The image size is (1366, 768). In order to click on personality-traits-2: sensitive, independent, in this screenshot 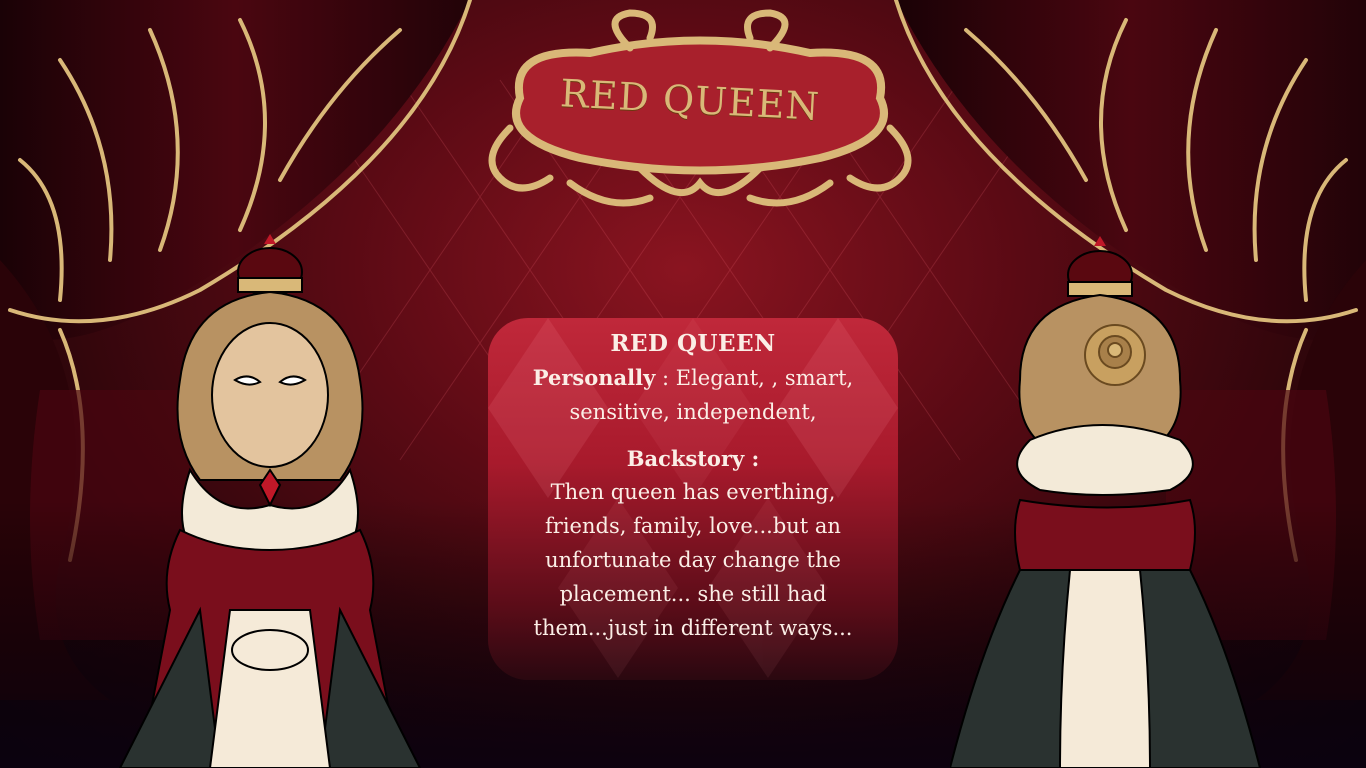, I will do `click(693, 412)`.